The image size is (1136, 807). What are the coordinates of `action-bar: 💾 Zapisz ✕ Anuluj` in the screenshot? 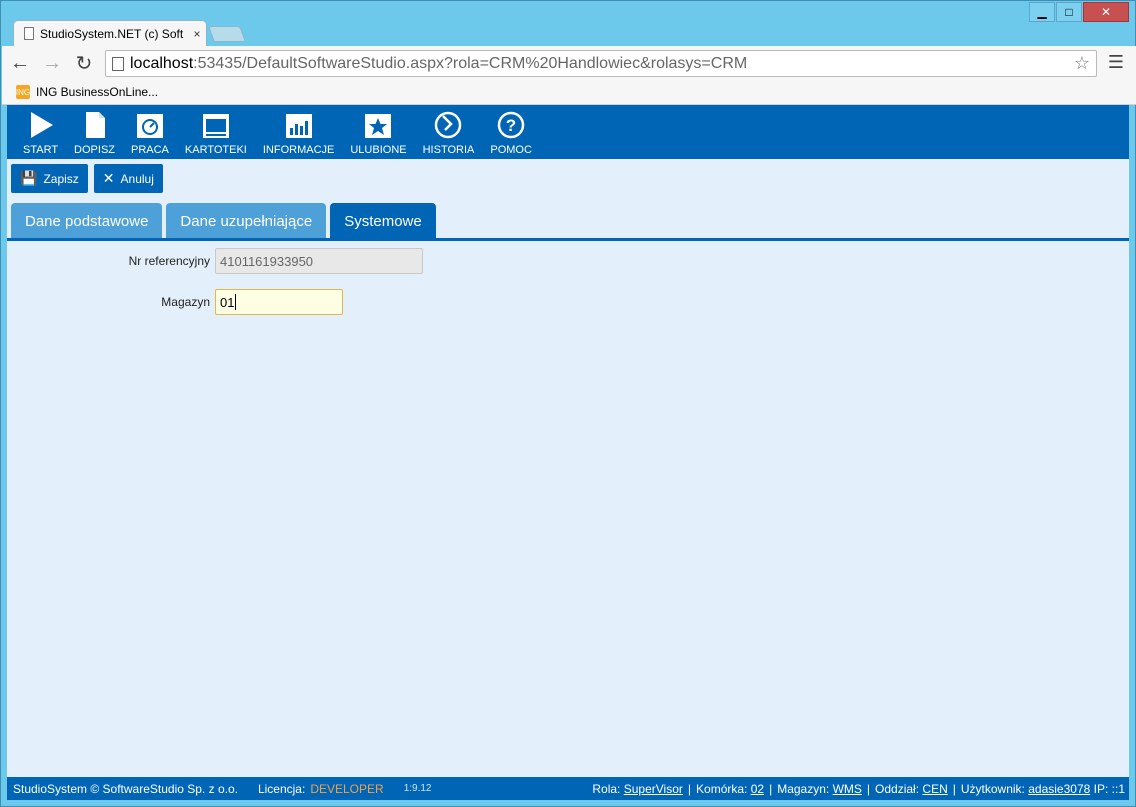 It's located at (90, 178).